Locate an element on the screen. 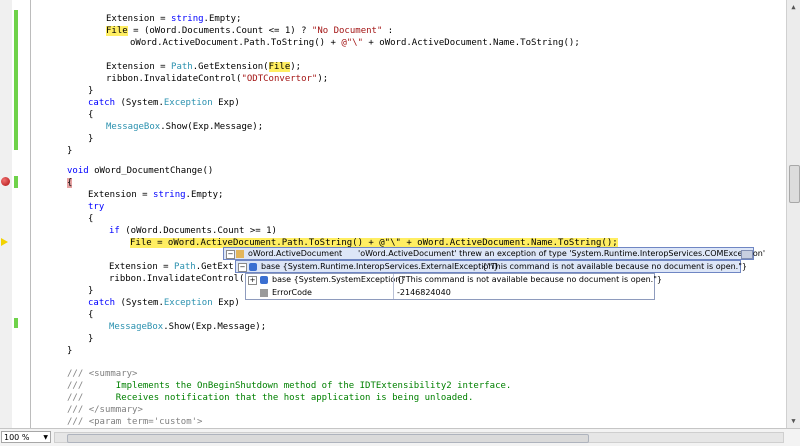 The width and height of the screenshot is (800, 446). code-token: ribbon.InvalidateControl(" is located at coordinates (179, 279).